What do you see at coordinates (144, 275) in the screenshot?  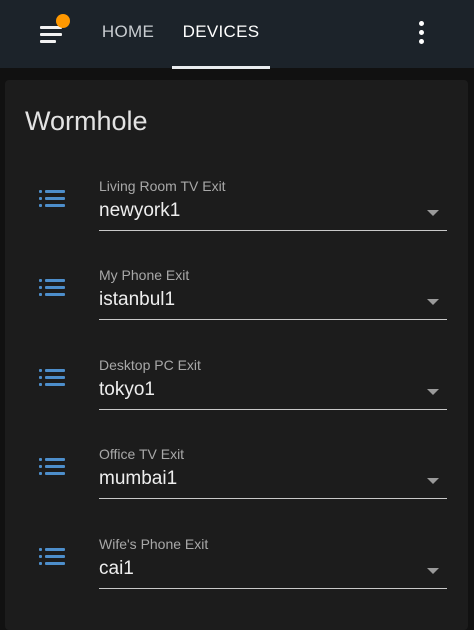 I see `exit-label: My Phone Exit` at bounding box center [144, 275].